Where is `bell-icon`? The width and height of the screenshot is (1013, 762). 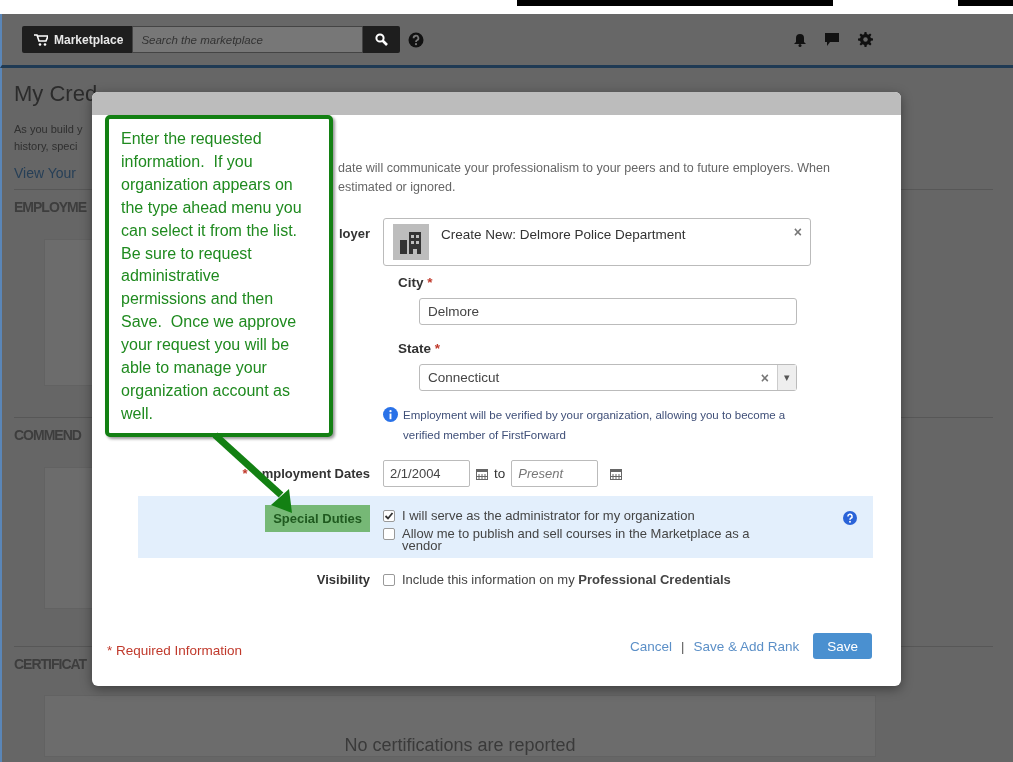
bell-icon is located at coordinates (800, 39).